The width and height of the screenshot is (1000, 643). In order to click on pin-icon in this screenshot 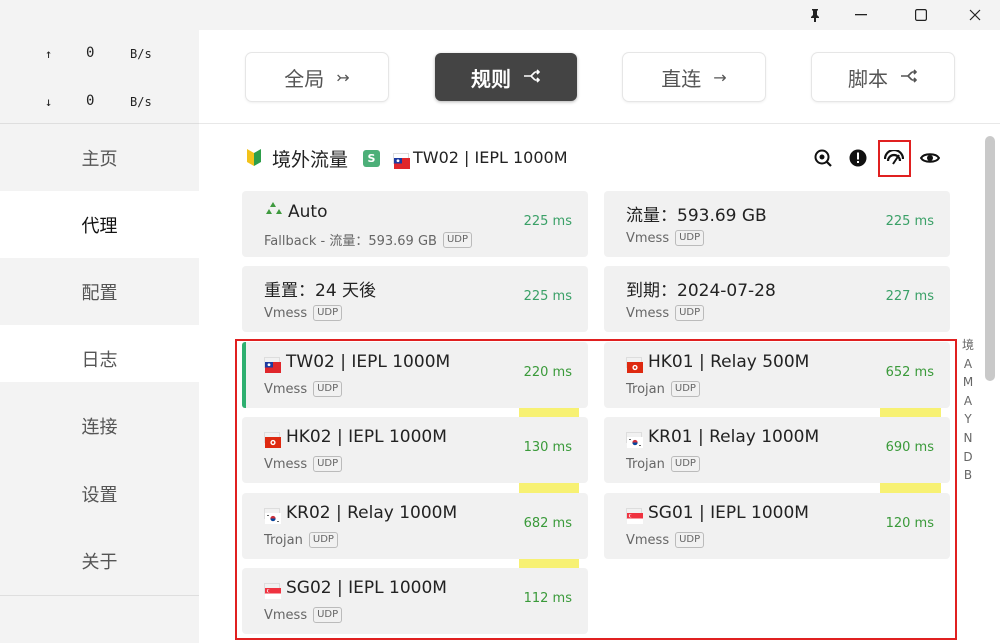, I will do `click(815, 15)`.